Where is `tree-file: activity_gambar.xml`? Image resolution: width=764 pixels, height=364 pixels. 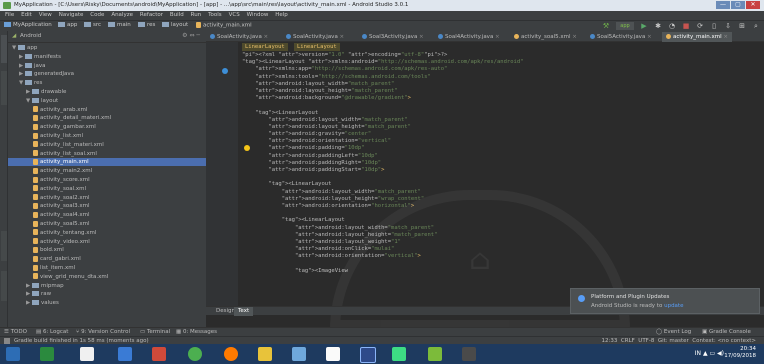 tree-file: activity_gambar.xml is located at coordinates (107, 127).